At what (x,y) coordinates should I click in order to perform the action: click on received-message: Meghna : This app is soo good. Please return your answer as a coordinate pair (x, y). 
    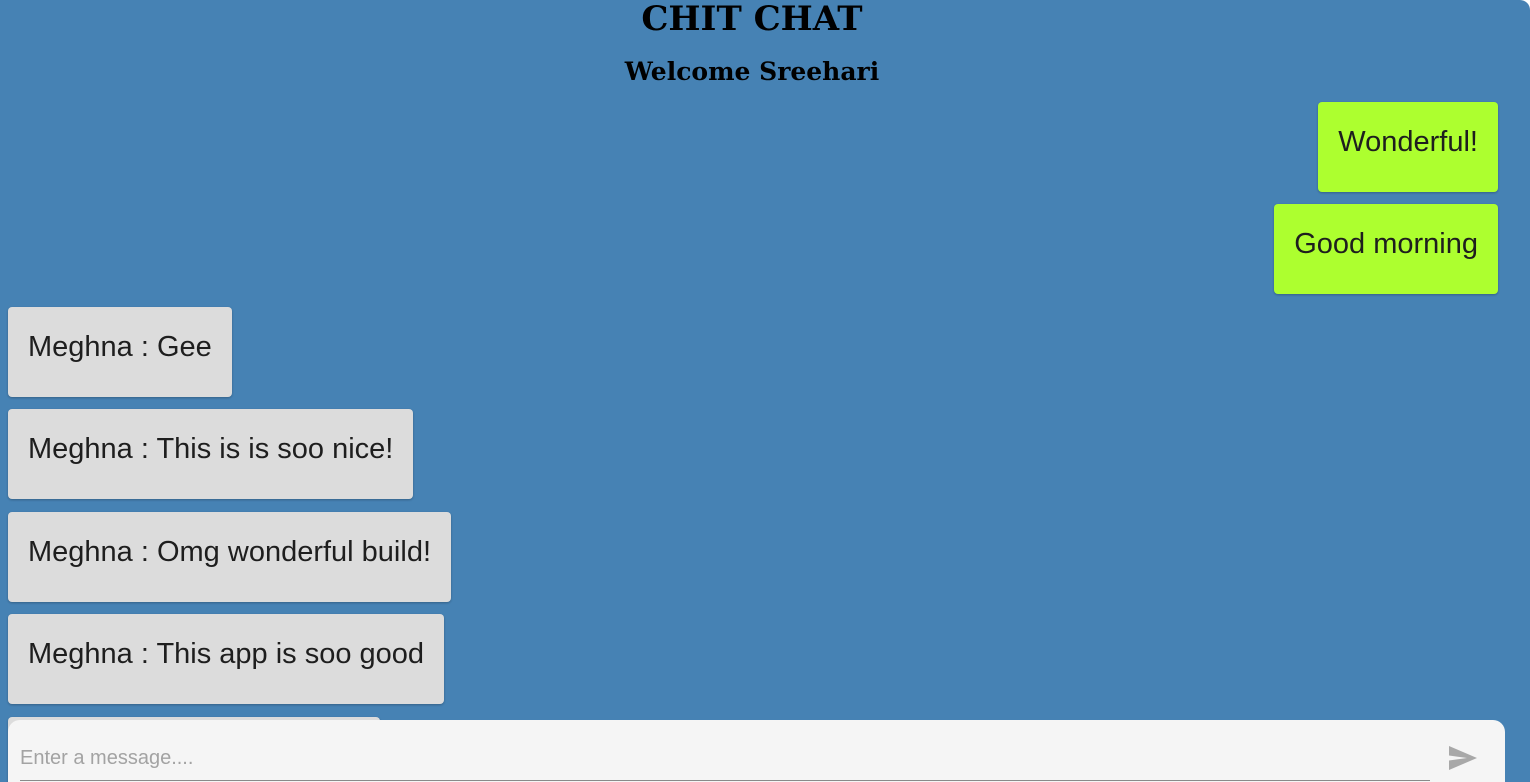
    Looking at the image, I should click on (226, 659).